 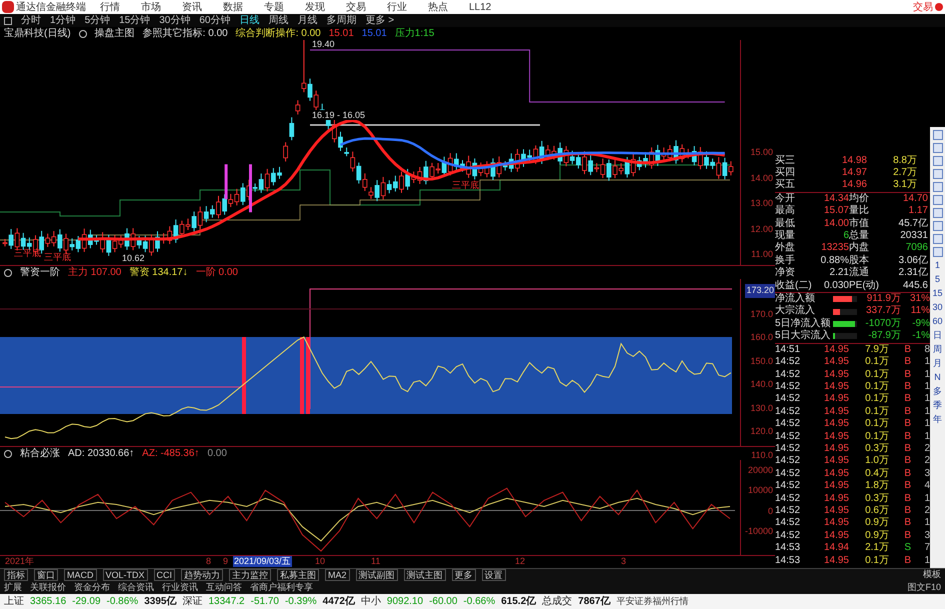 What do you see at coordinates (876, 511) in the screenshot?
I see `tick-volume: 0.6万` at bounding box center [876, 511].